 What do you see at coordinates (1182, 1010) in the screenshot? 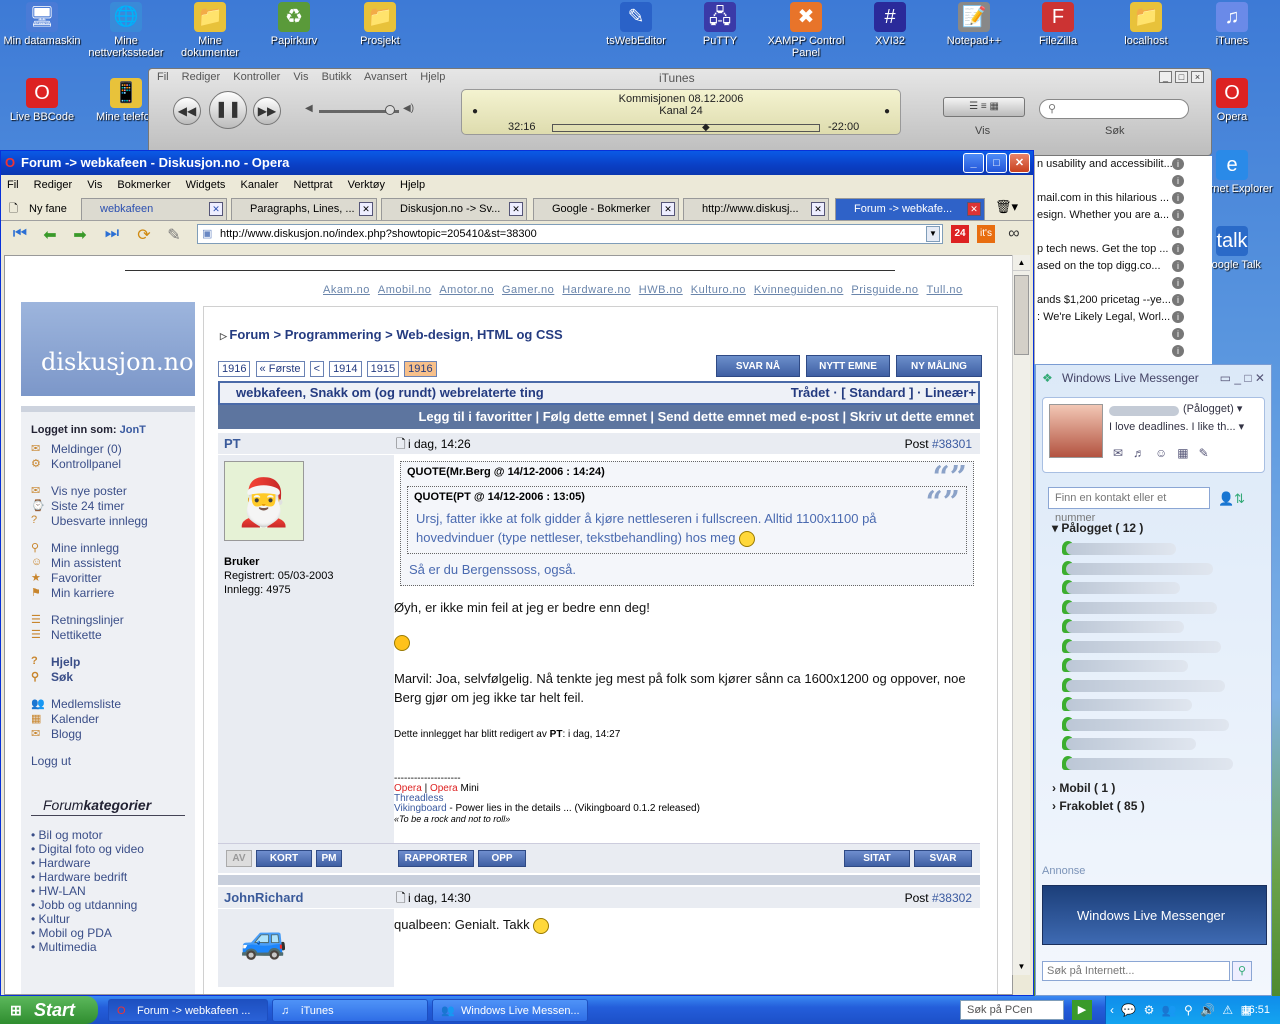
I see `tray-icons: ‹ 💬 ⚙ 👥 ⚲ 🔊 ⚠ ▦` at bounding box center [1182, 1010].